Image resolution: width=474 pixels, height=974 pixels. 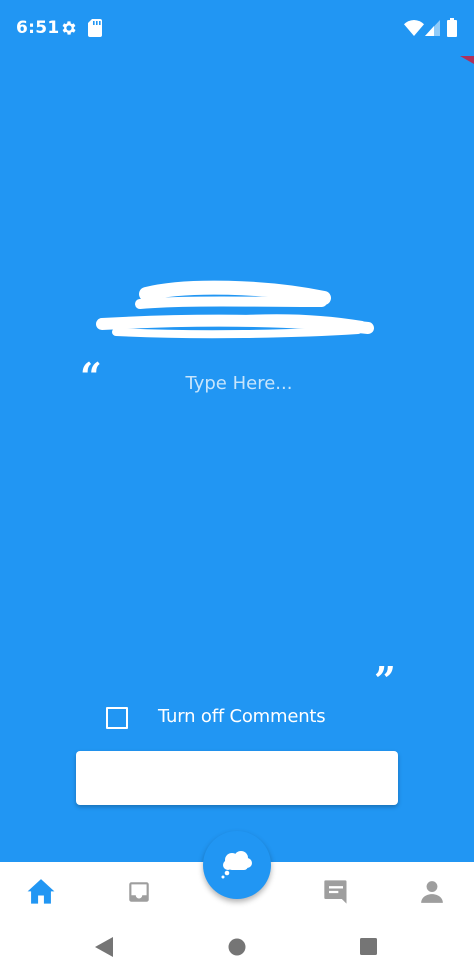 What do you see at coordinates (452, 27) in the screenshot?
I see `battery-icon` at bounding box center [452, 27].